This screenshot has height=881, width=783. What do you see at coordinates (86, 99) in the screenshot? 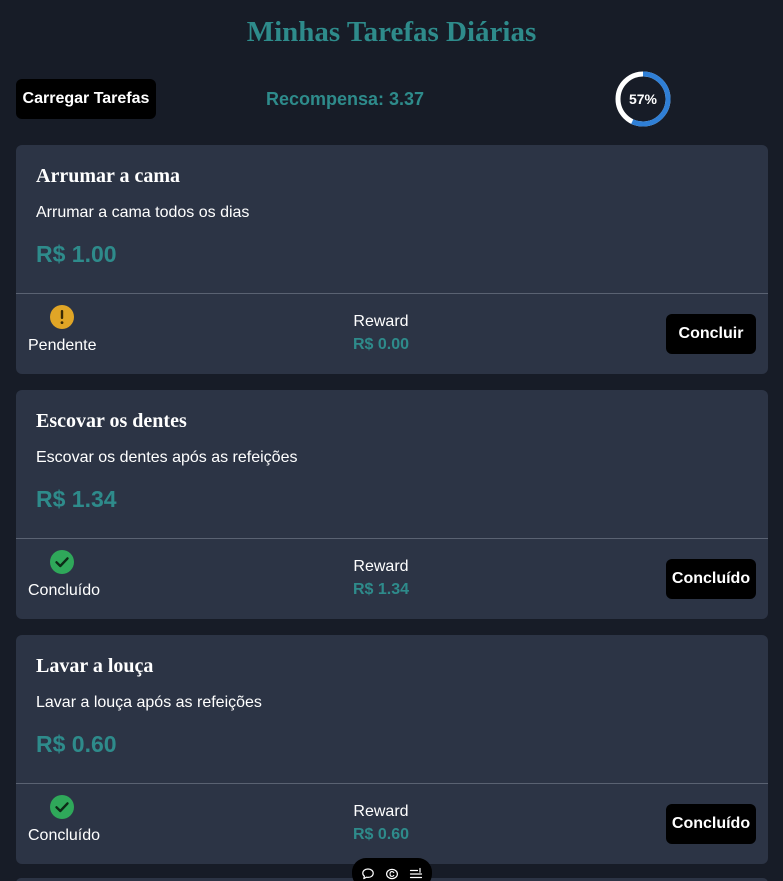
I see `load-tasks-button: Carregar Tarefas` at bounding box center [86, 99].